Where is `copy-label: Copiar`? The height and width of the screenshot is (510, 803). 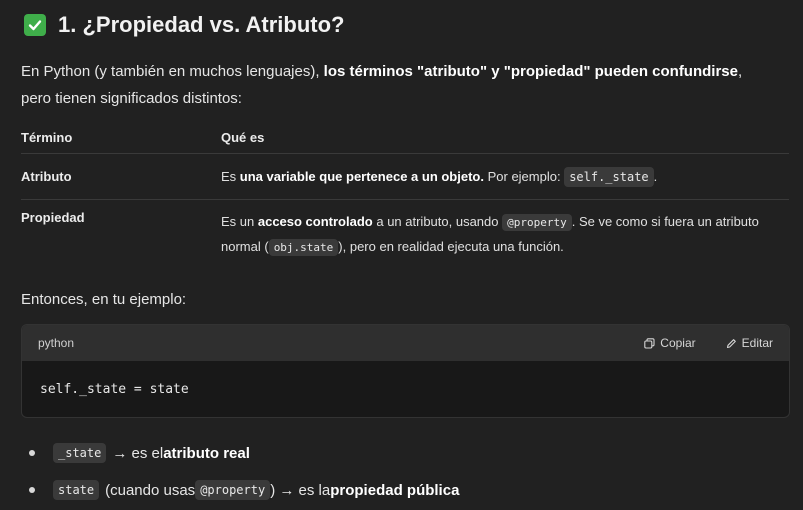
copy-label: Copiar is located at coordinates (678, 343).